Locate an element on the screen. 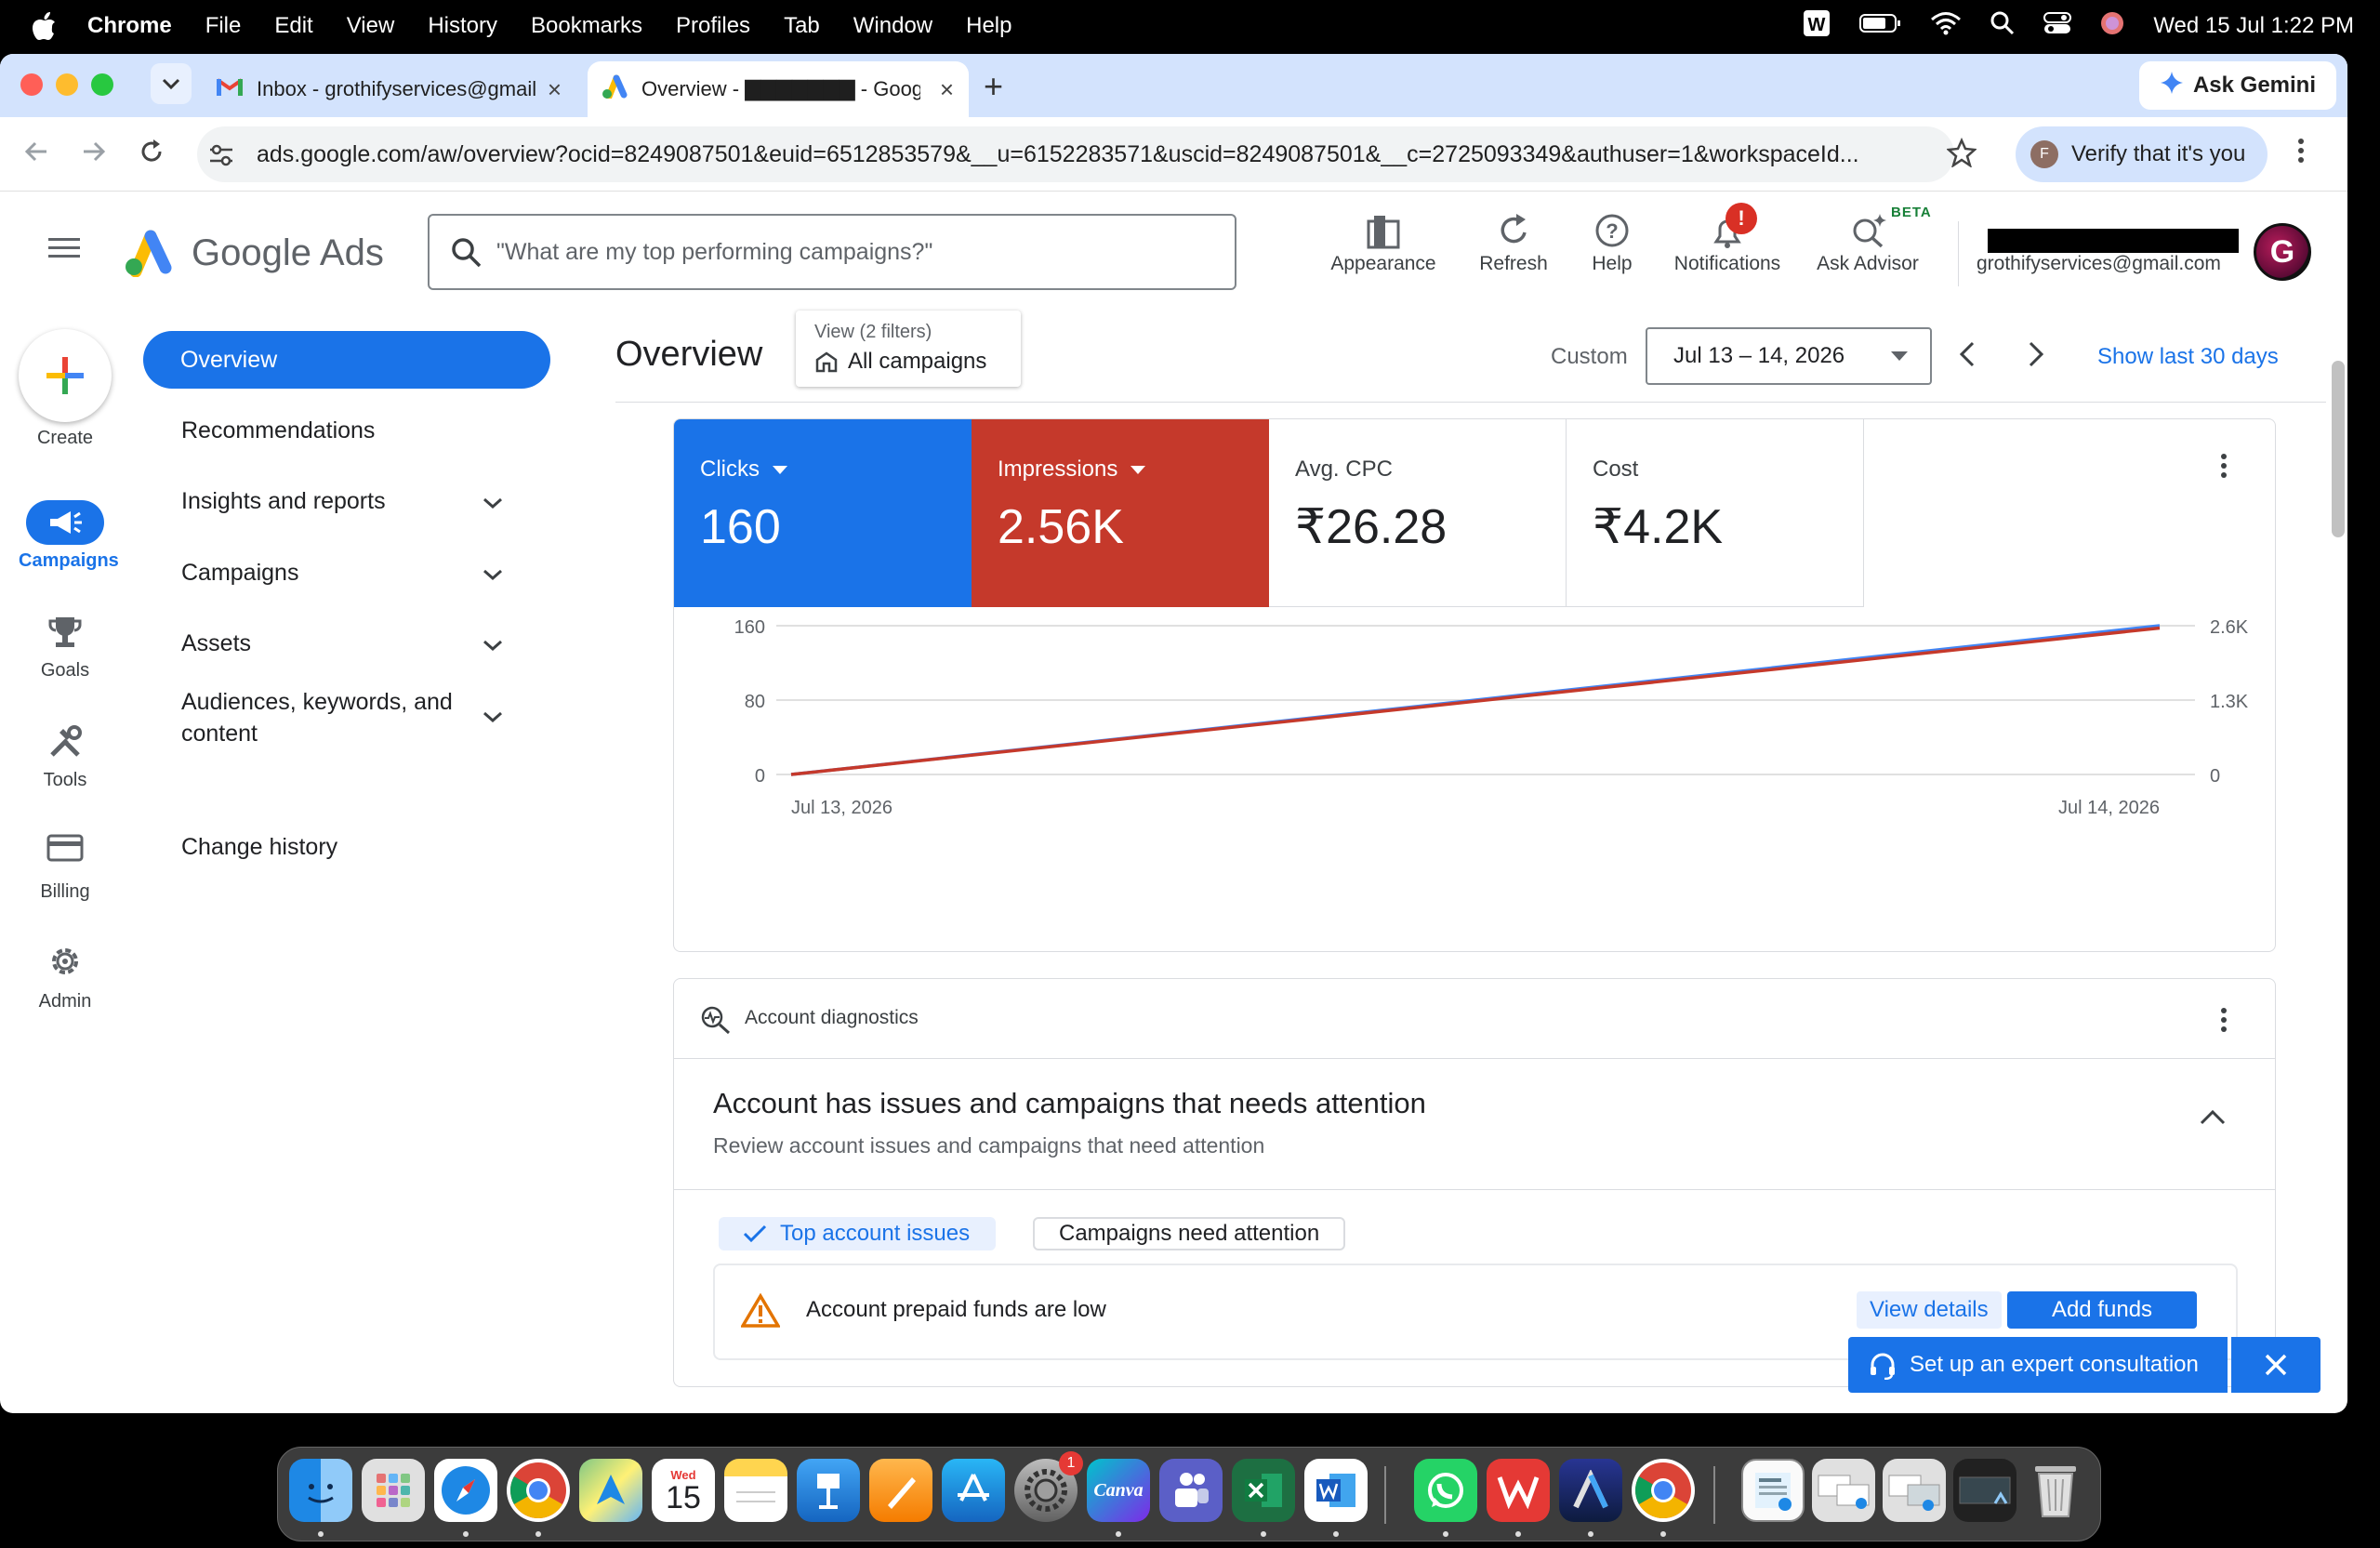 The image size is (2380, 1548). dock-launchpad-icon is located at coordinates (393, 1490).